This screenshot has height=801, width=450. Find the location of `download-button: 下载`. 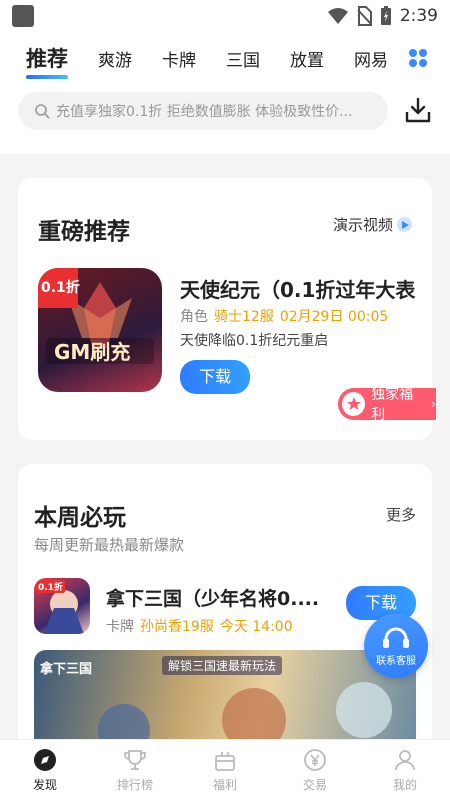

download-button: 下载 is located at coordinates (215, 377).